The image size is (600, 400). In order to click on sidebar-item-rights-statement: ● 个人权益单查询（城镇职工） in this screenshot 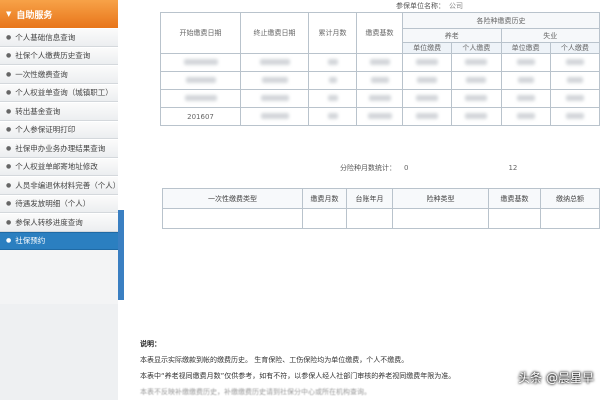, I will do `click(59, 92)`.